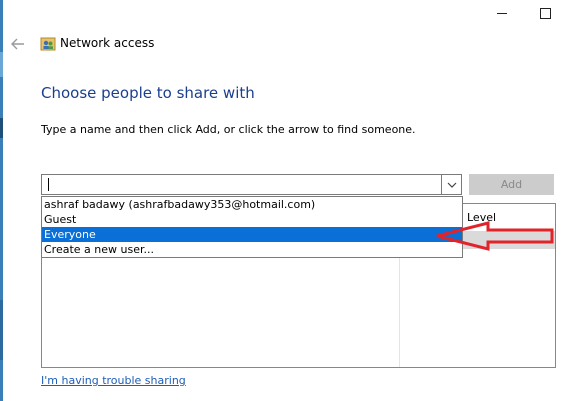 This screenshot has height=401, width=576. I want to click on annotation-arrow-icon, so click(495, 236).